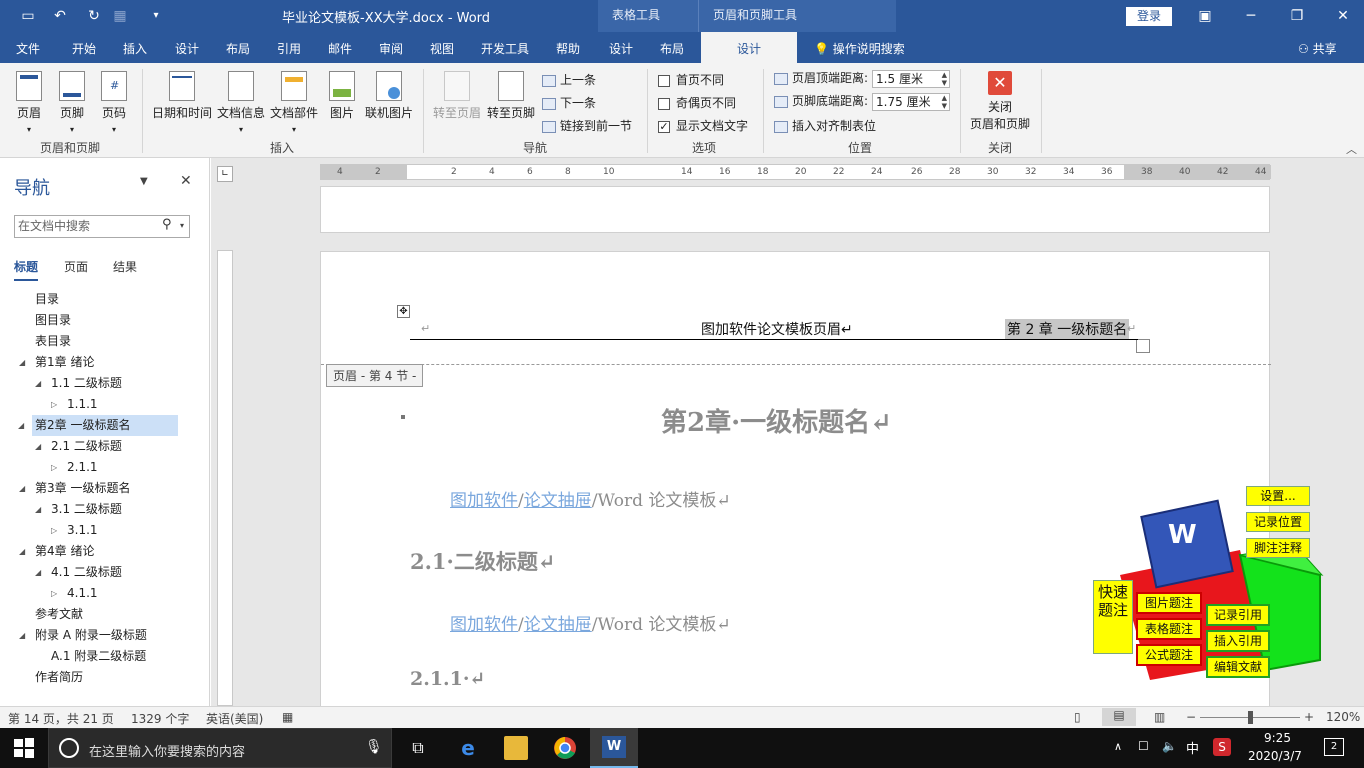 The width and height of the screenshot is (1364, 768). Describe the element at coordinates (1169, 746) in the screenshot. I see `volume-icon: 🔈` at that location.